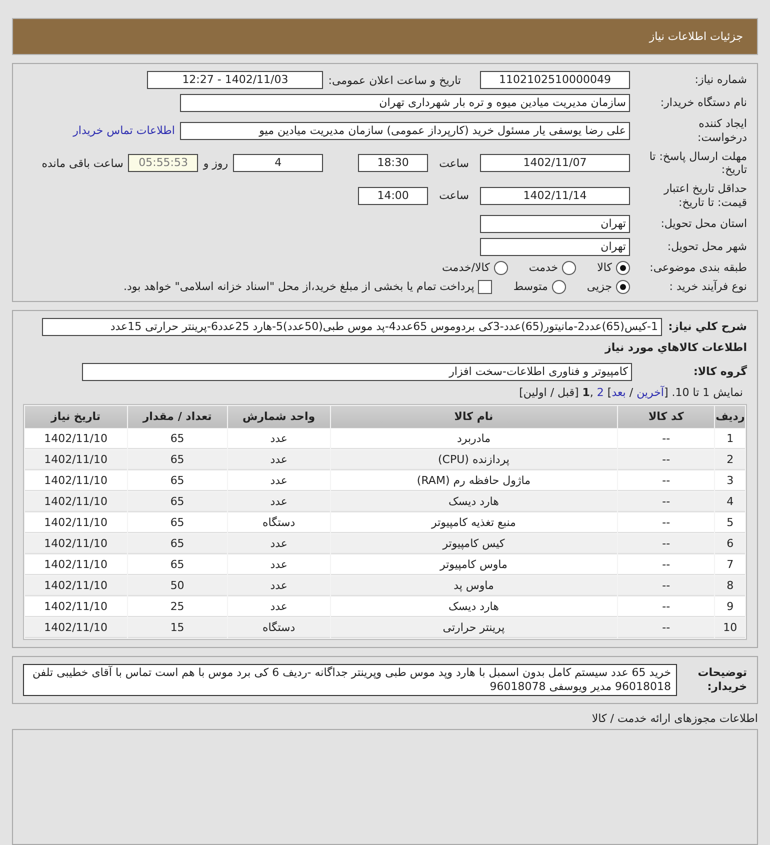  What do you see at coordinates (394, 80) in the screenshot?
I see `field-label: تاریخ و ساعت اعلان عمومی:` at bounding box center [394, 80].